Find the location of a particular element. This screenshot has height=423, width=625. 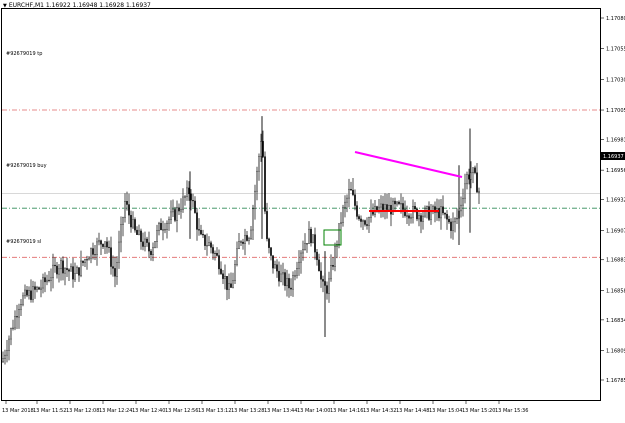

x-tick-label: 13 Mar 13:28 is located at coordinates (247, 411).